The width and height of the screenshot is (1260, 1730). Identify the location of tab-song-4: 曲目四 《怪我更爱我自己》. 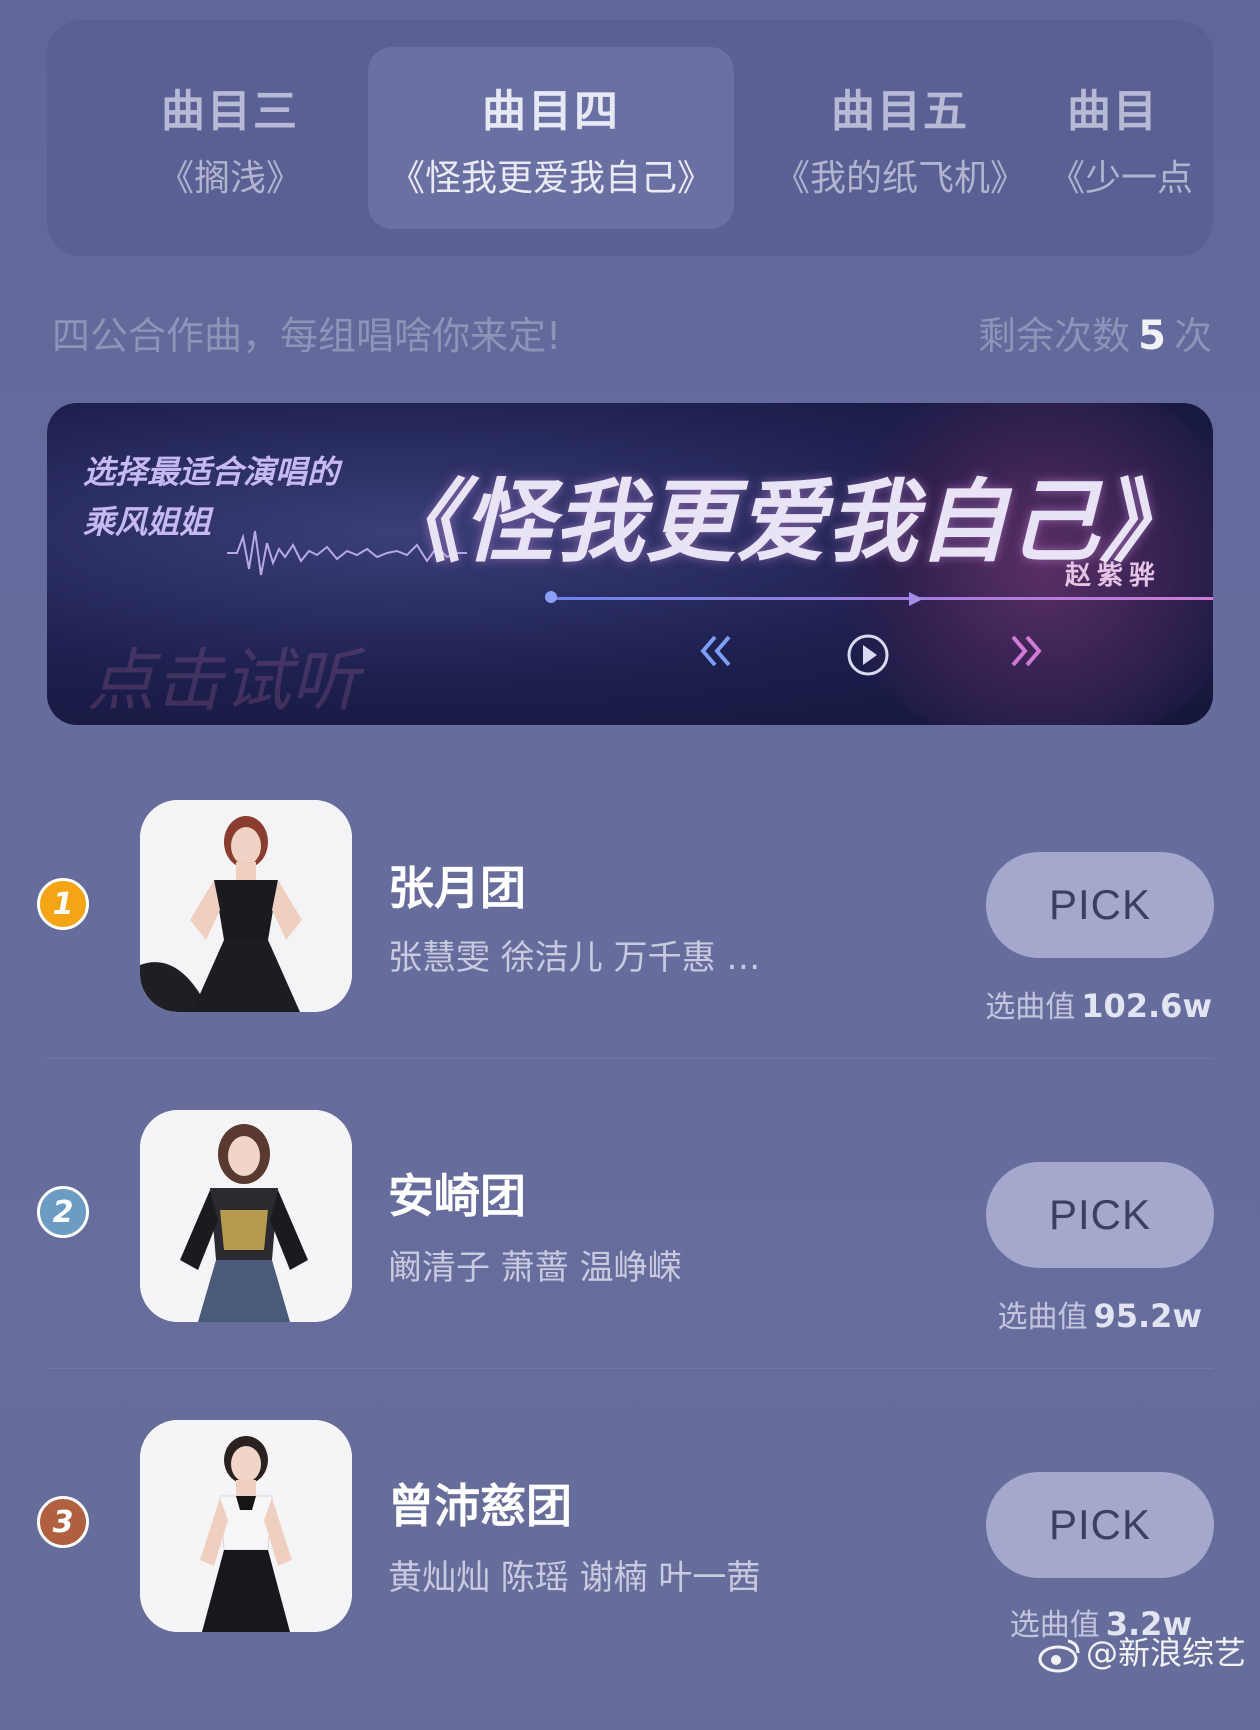
(551, 138).